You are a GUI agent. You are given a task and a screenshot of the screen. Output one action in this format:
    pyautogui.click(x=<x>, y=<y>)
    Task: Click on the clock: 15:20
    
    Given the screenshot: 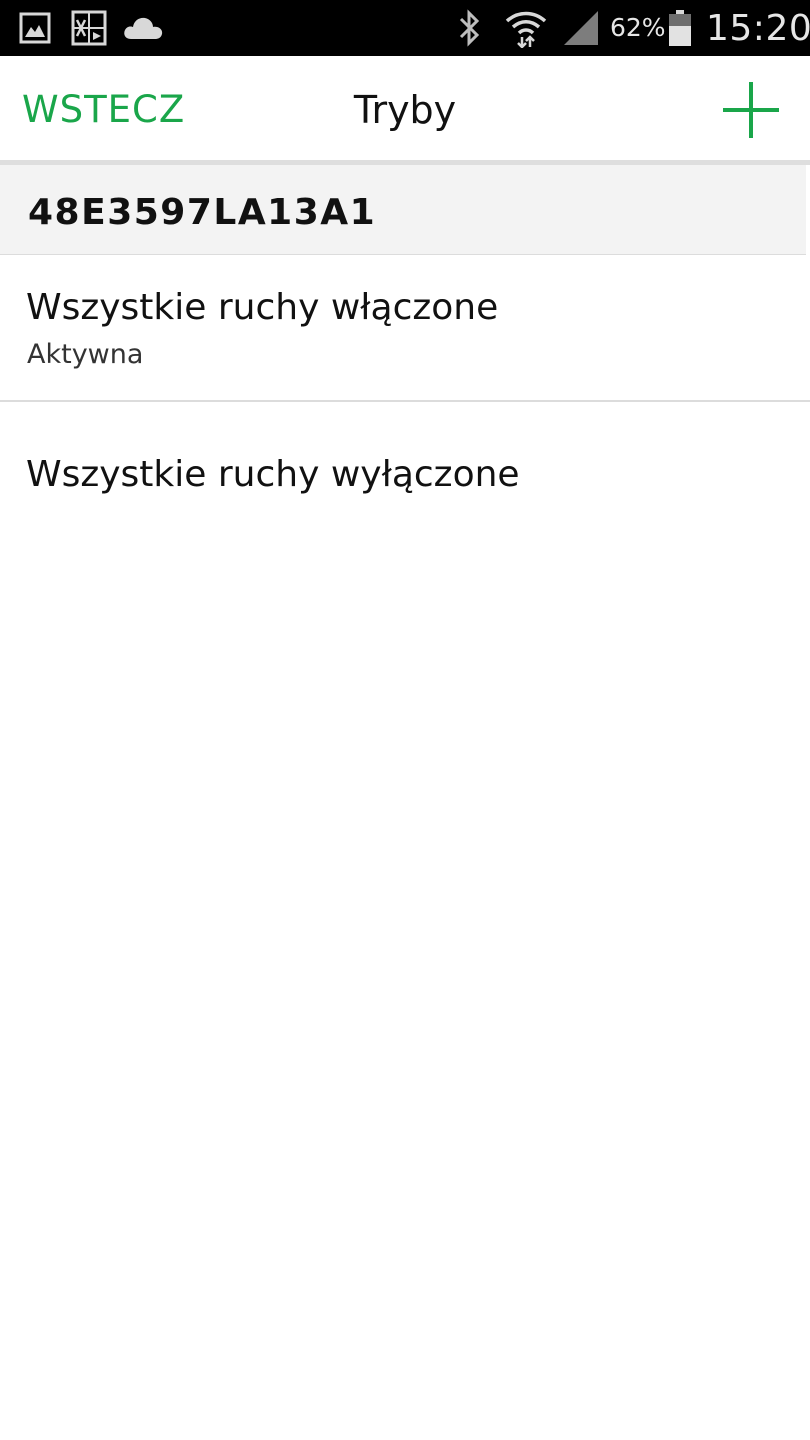 What is the action you would take?
    pyautogui.click(x=758, y=28)
    